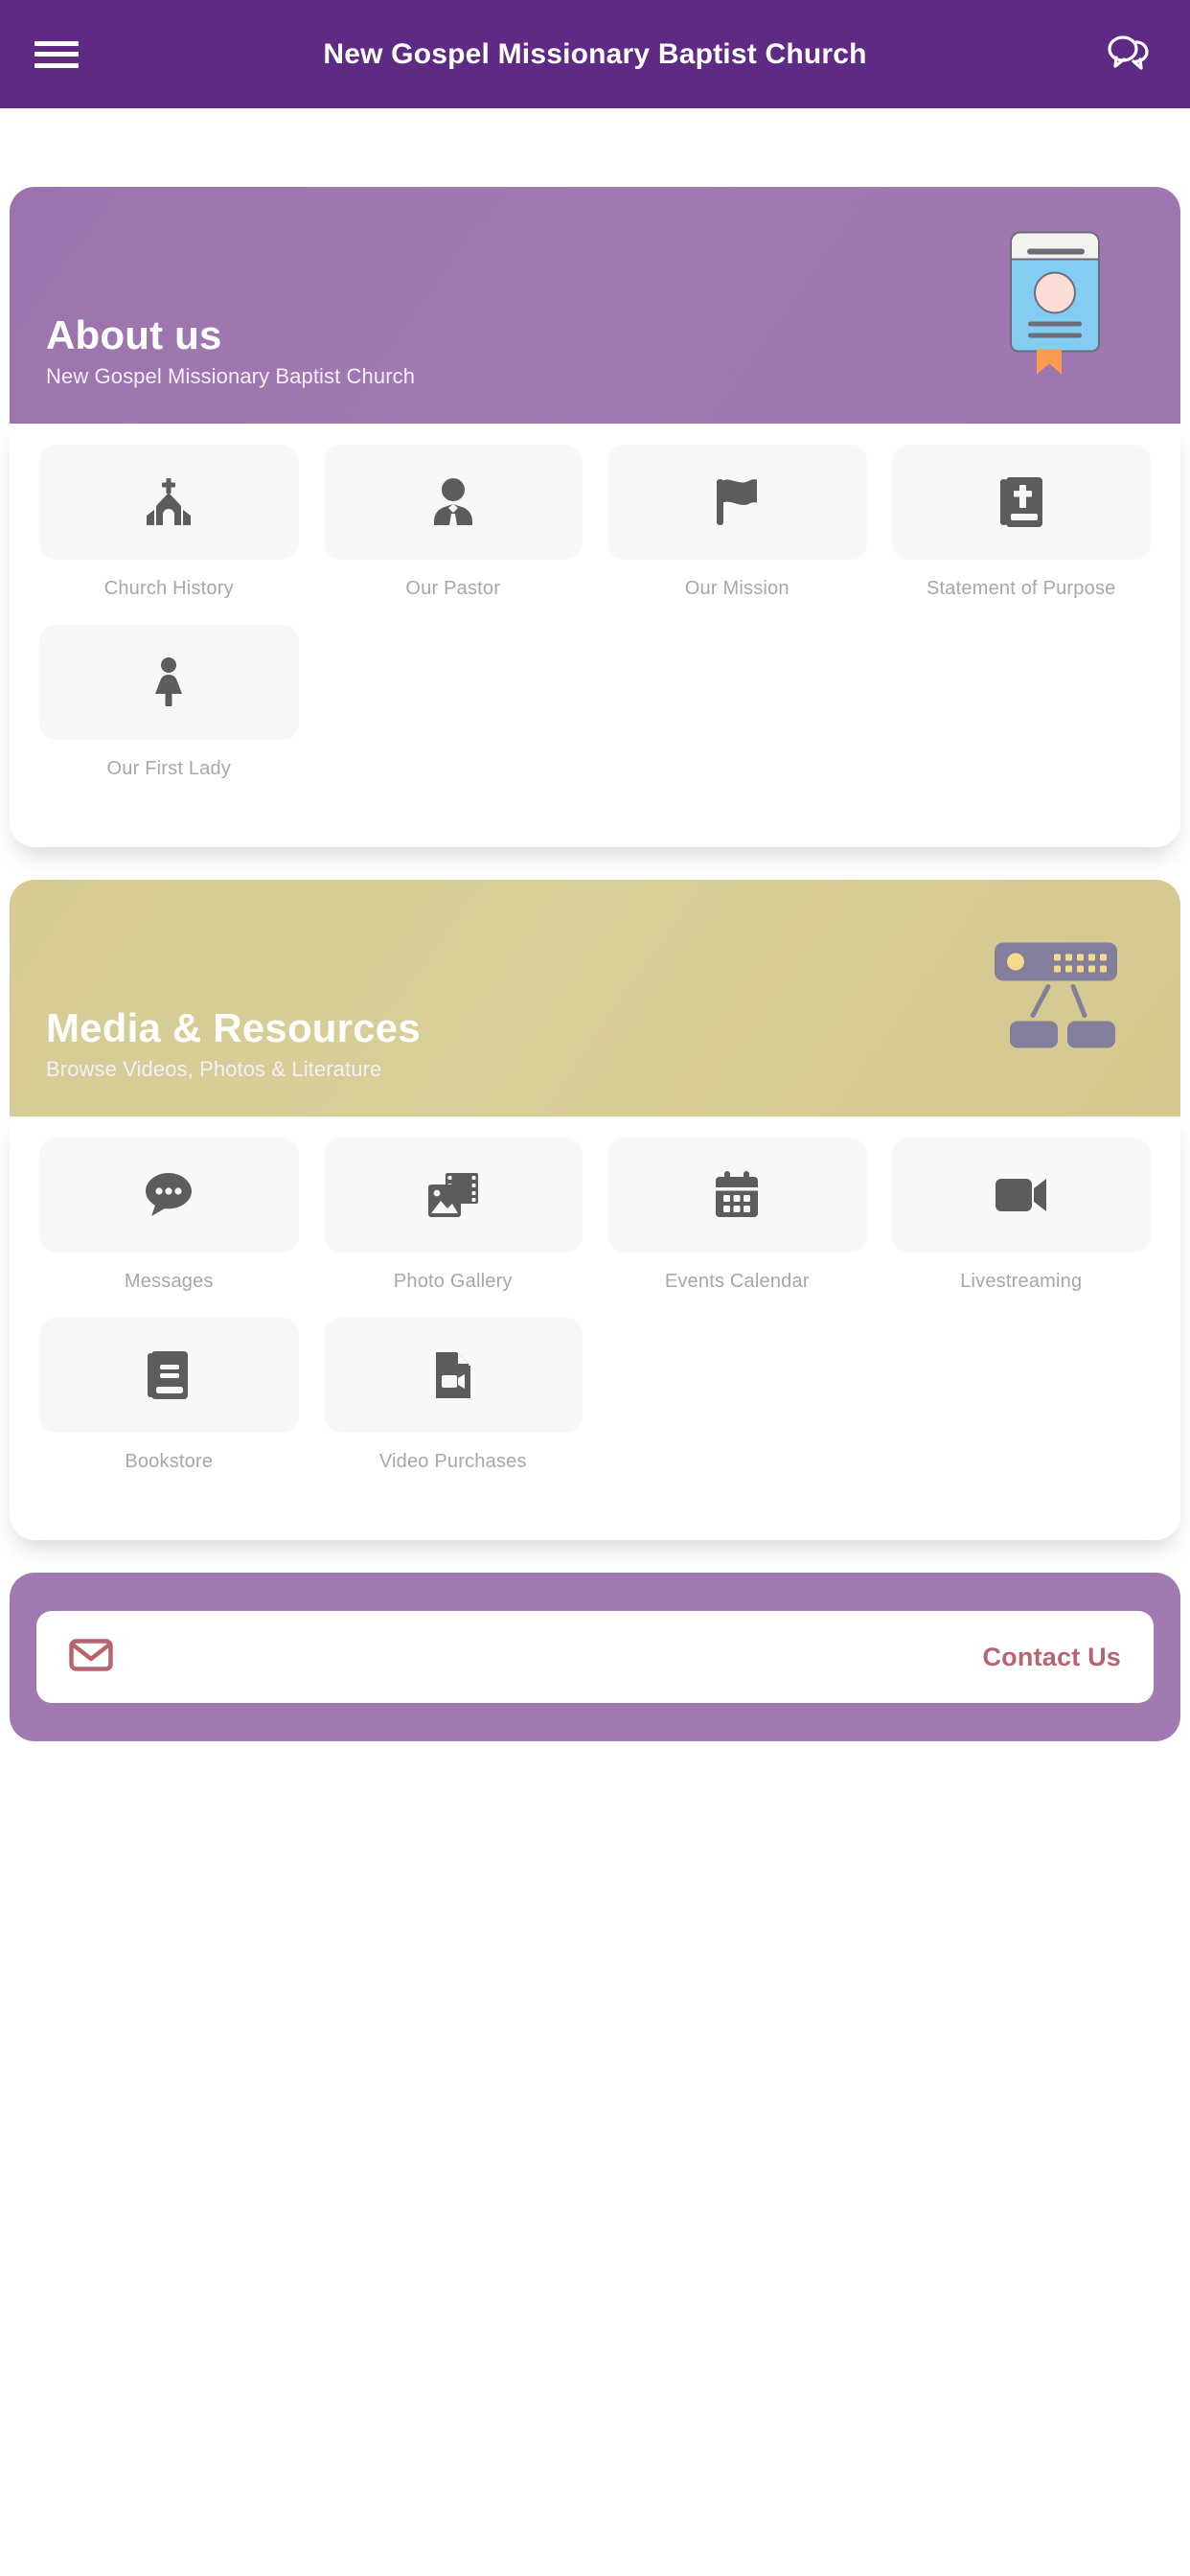  I want to click on photo-film-icon, so click(452, 1195).